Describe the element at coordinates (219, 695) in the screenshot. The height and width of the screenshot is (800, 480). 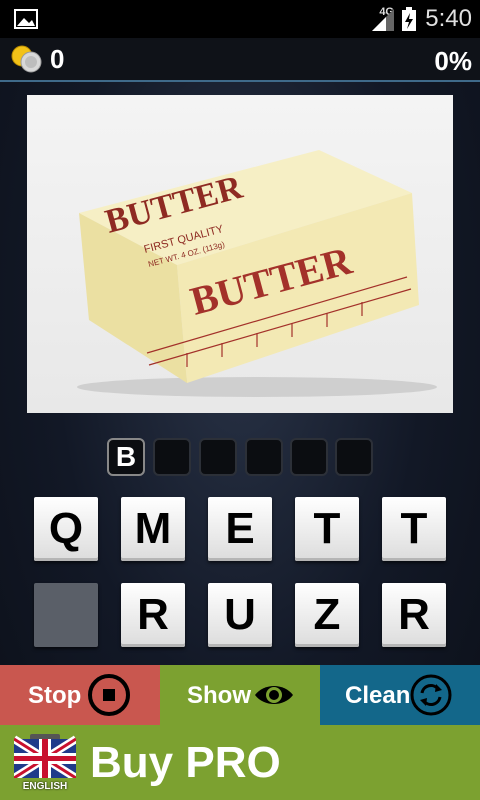
I see `show-label: Show` at that location.